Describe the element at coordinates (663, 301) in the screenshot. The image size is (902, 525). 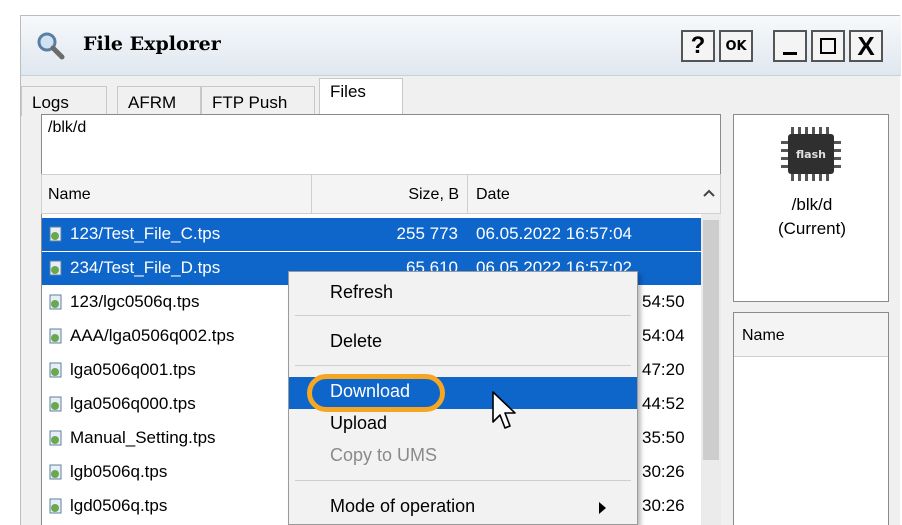
I see `file-time-partial: 54:50` at that location.